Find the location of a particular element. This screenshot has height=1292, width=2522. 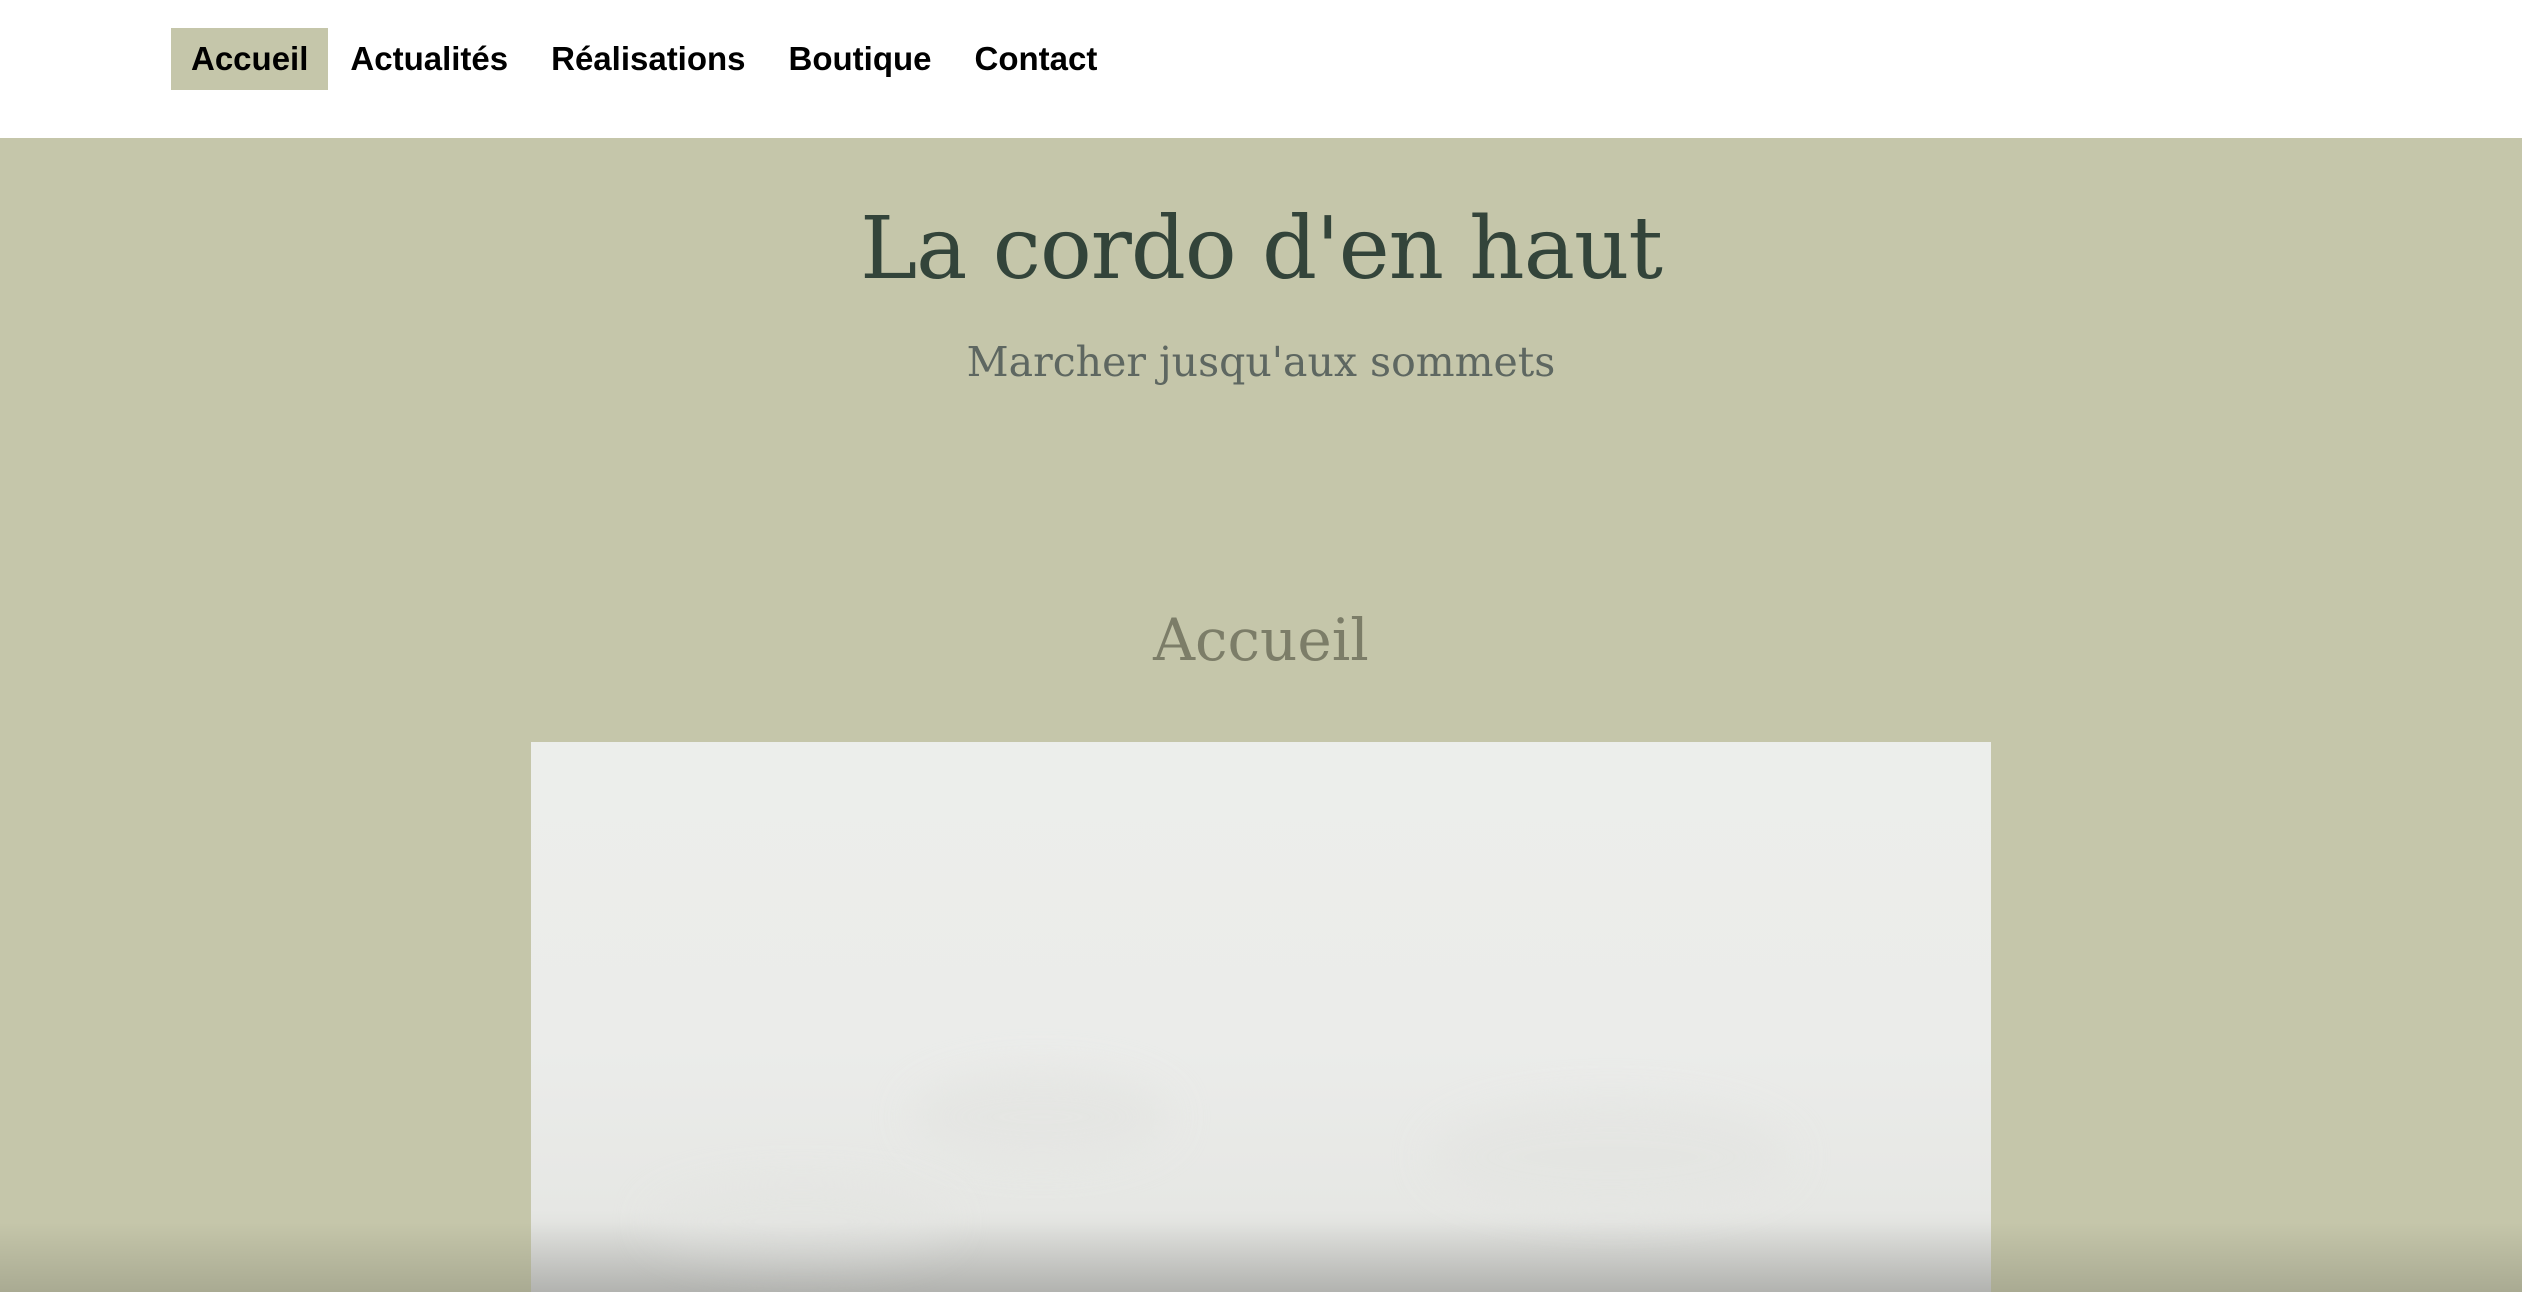

nav-item-label: Accueil is located at coordinates (250, 58).